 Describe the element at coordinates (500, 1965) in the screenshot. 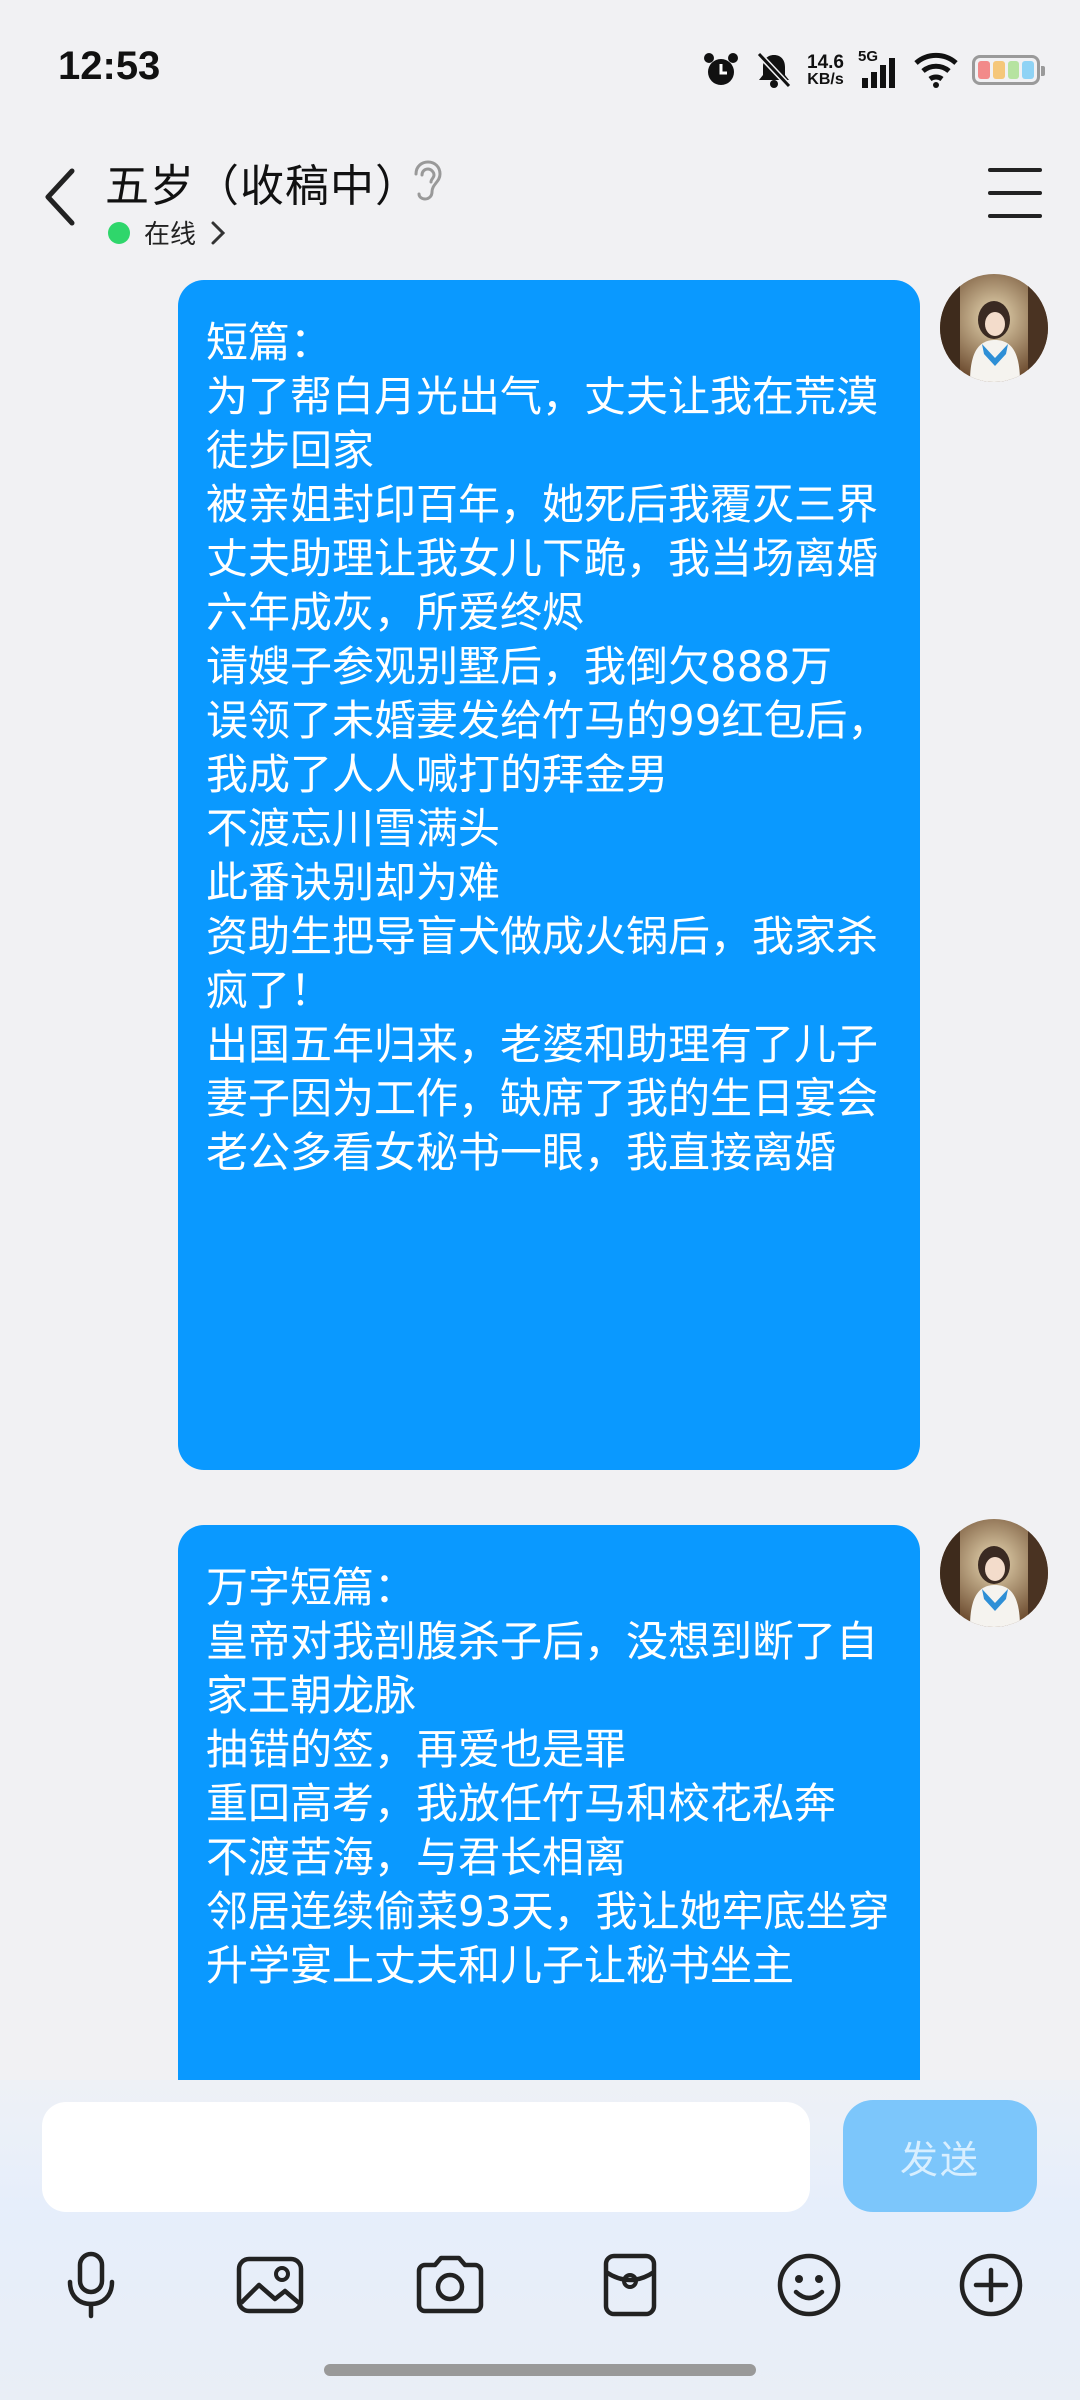

I see `message-line: 升学宴上丈夫和儿子让秘书坐主` at that location.